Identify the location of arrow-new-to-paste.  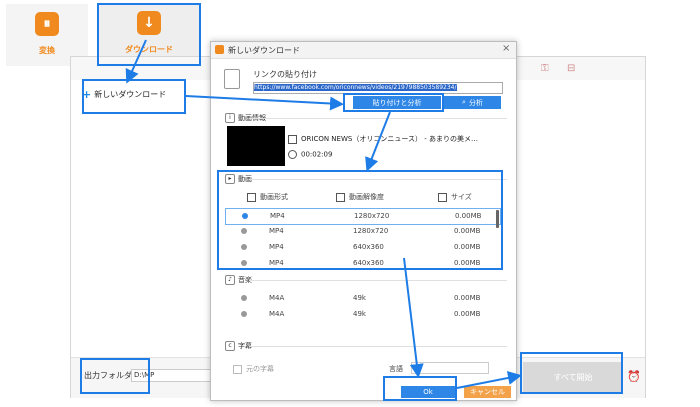
(264, 103).